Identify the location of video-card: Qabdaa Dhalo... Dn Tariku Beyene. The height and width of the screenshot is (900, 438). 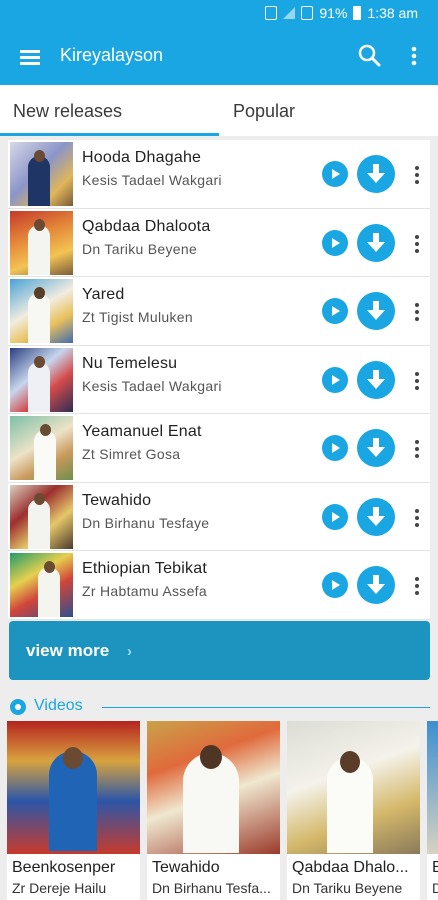
(353, 810).